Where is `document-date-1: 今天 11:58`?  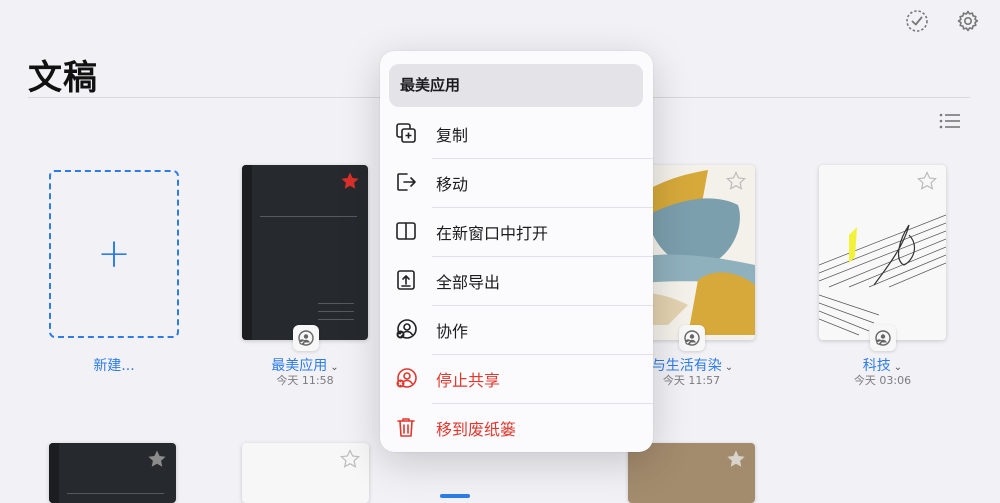 document-date-1: 今天 11:58 is located at coordinates (305, 380).